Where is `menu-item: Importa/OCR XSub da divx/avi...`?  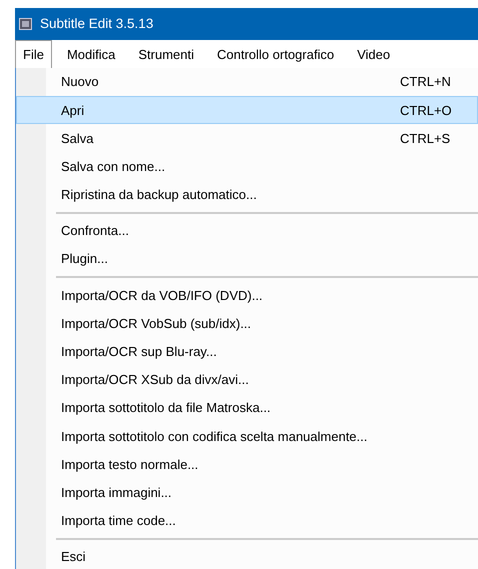 menu-item: Importa/OCR XSub da divx/avi... is located at coordinates (247, 380).